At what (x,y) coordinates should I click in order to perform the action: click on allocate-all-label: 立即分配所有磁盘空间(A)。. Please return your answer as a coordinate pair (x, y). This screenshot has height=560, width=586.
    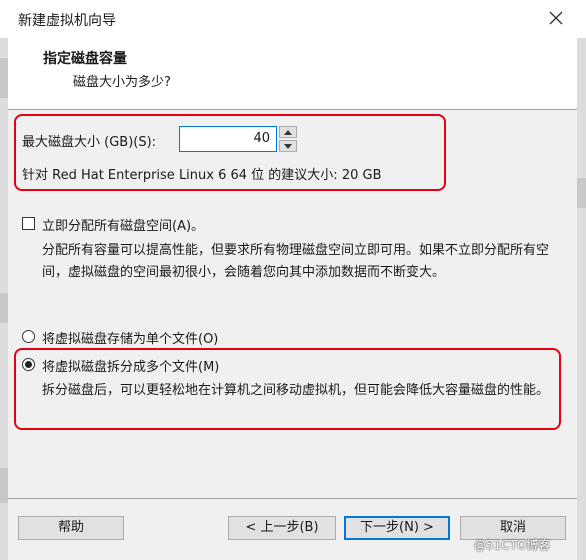
    Looking at the image, I should click on (123, 224).